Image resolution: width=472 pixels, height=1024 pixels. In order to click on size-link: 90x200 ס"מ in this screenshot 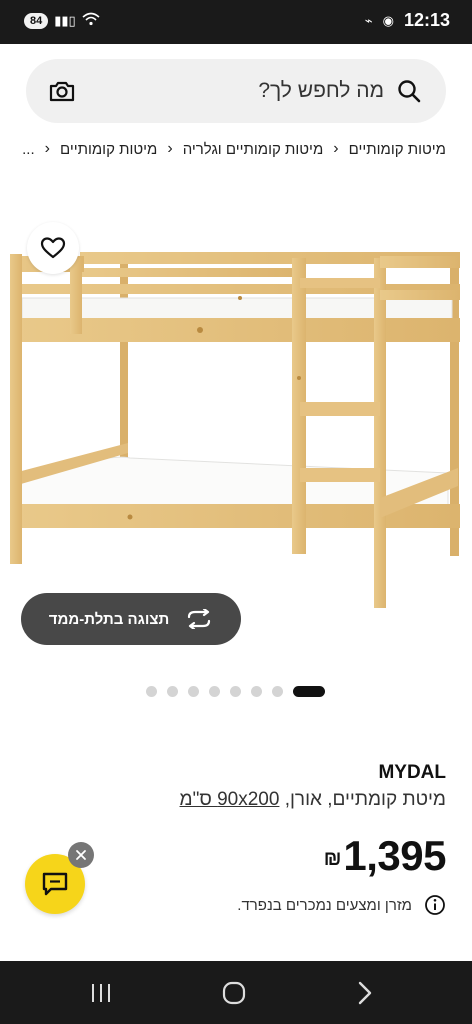, I will do `click(230, 799)`.